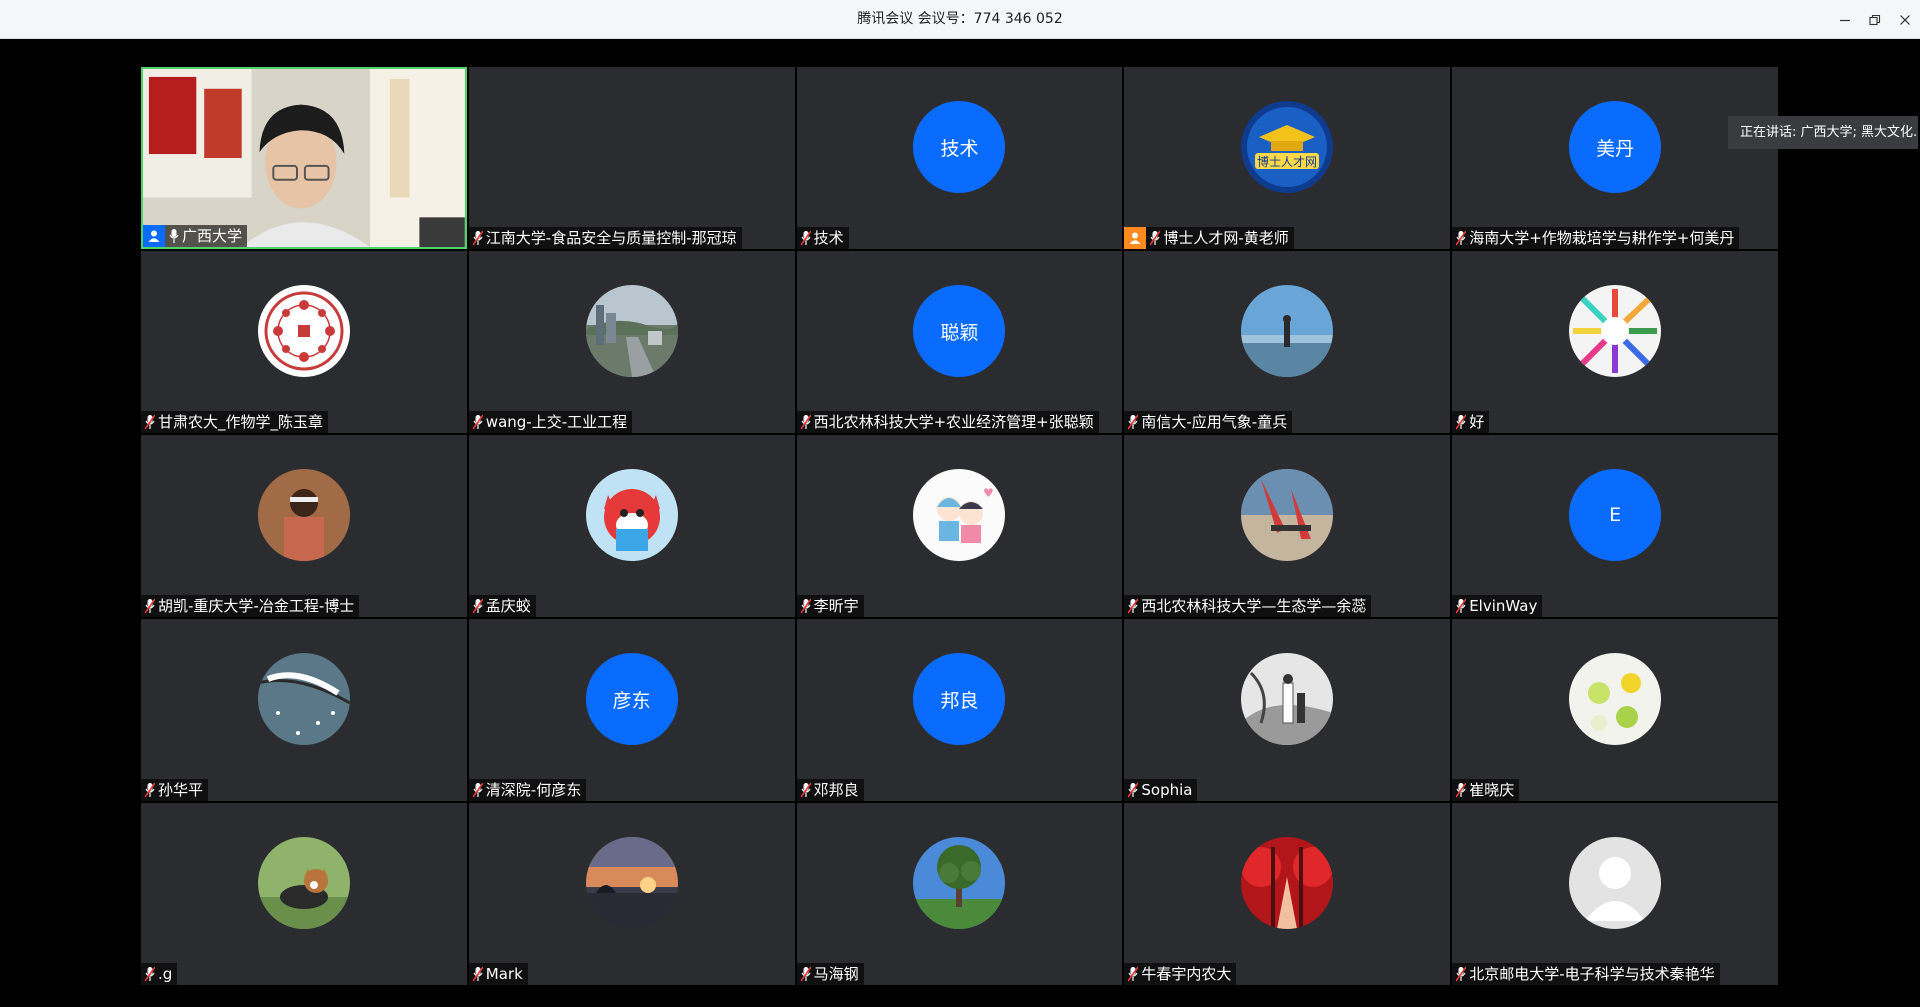  What do you see at coordinates (527, 790) in the screenshot?
I see `name-label-bar: 清深院-何彦东` at bounding box center [527, 790].